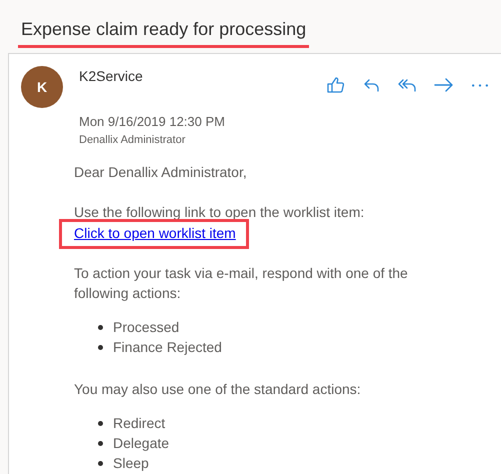 This screenshot has height=474, width=501. What do you see at coordinates (336, 85) in the screenshot?
I see `thumbs-up-icon` at bounding box center [336, 85].